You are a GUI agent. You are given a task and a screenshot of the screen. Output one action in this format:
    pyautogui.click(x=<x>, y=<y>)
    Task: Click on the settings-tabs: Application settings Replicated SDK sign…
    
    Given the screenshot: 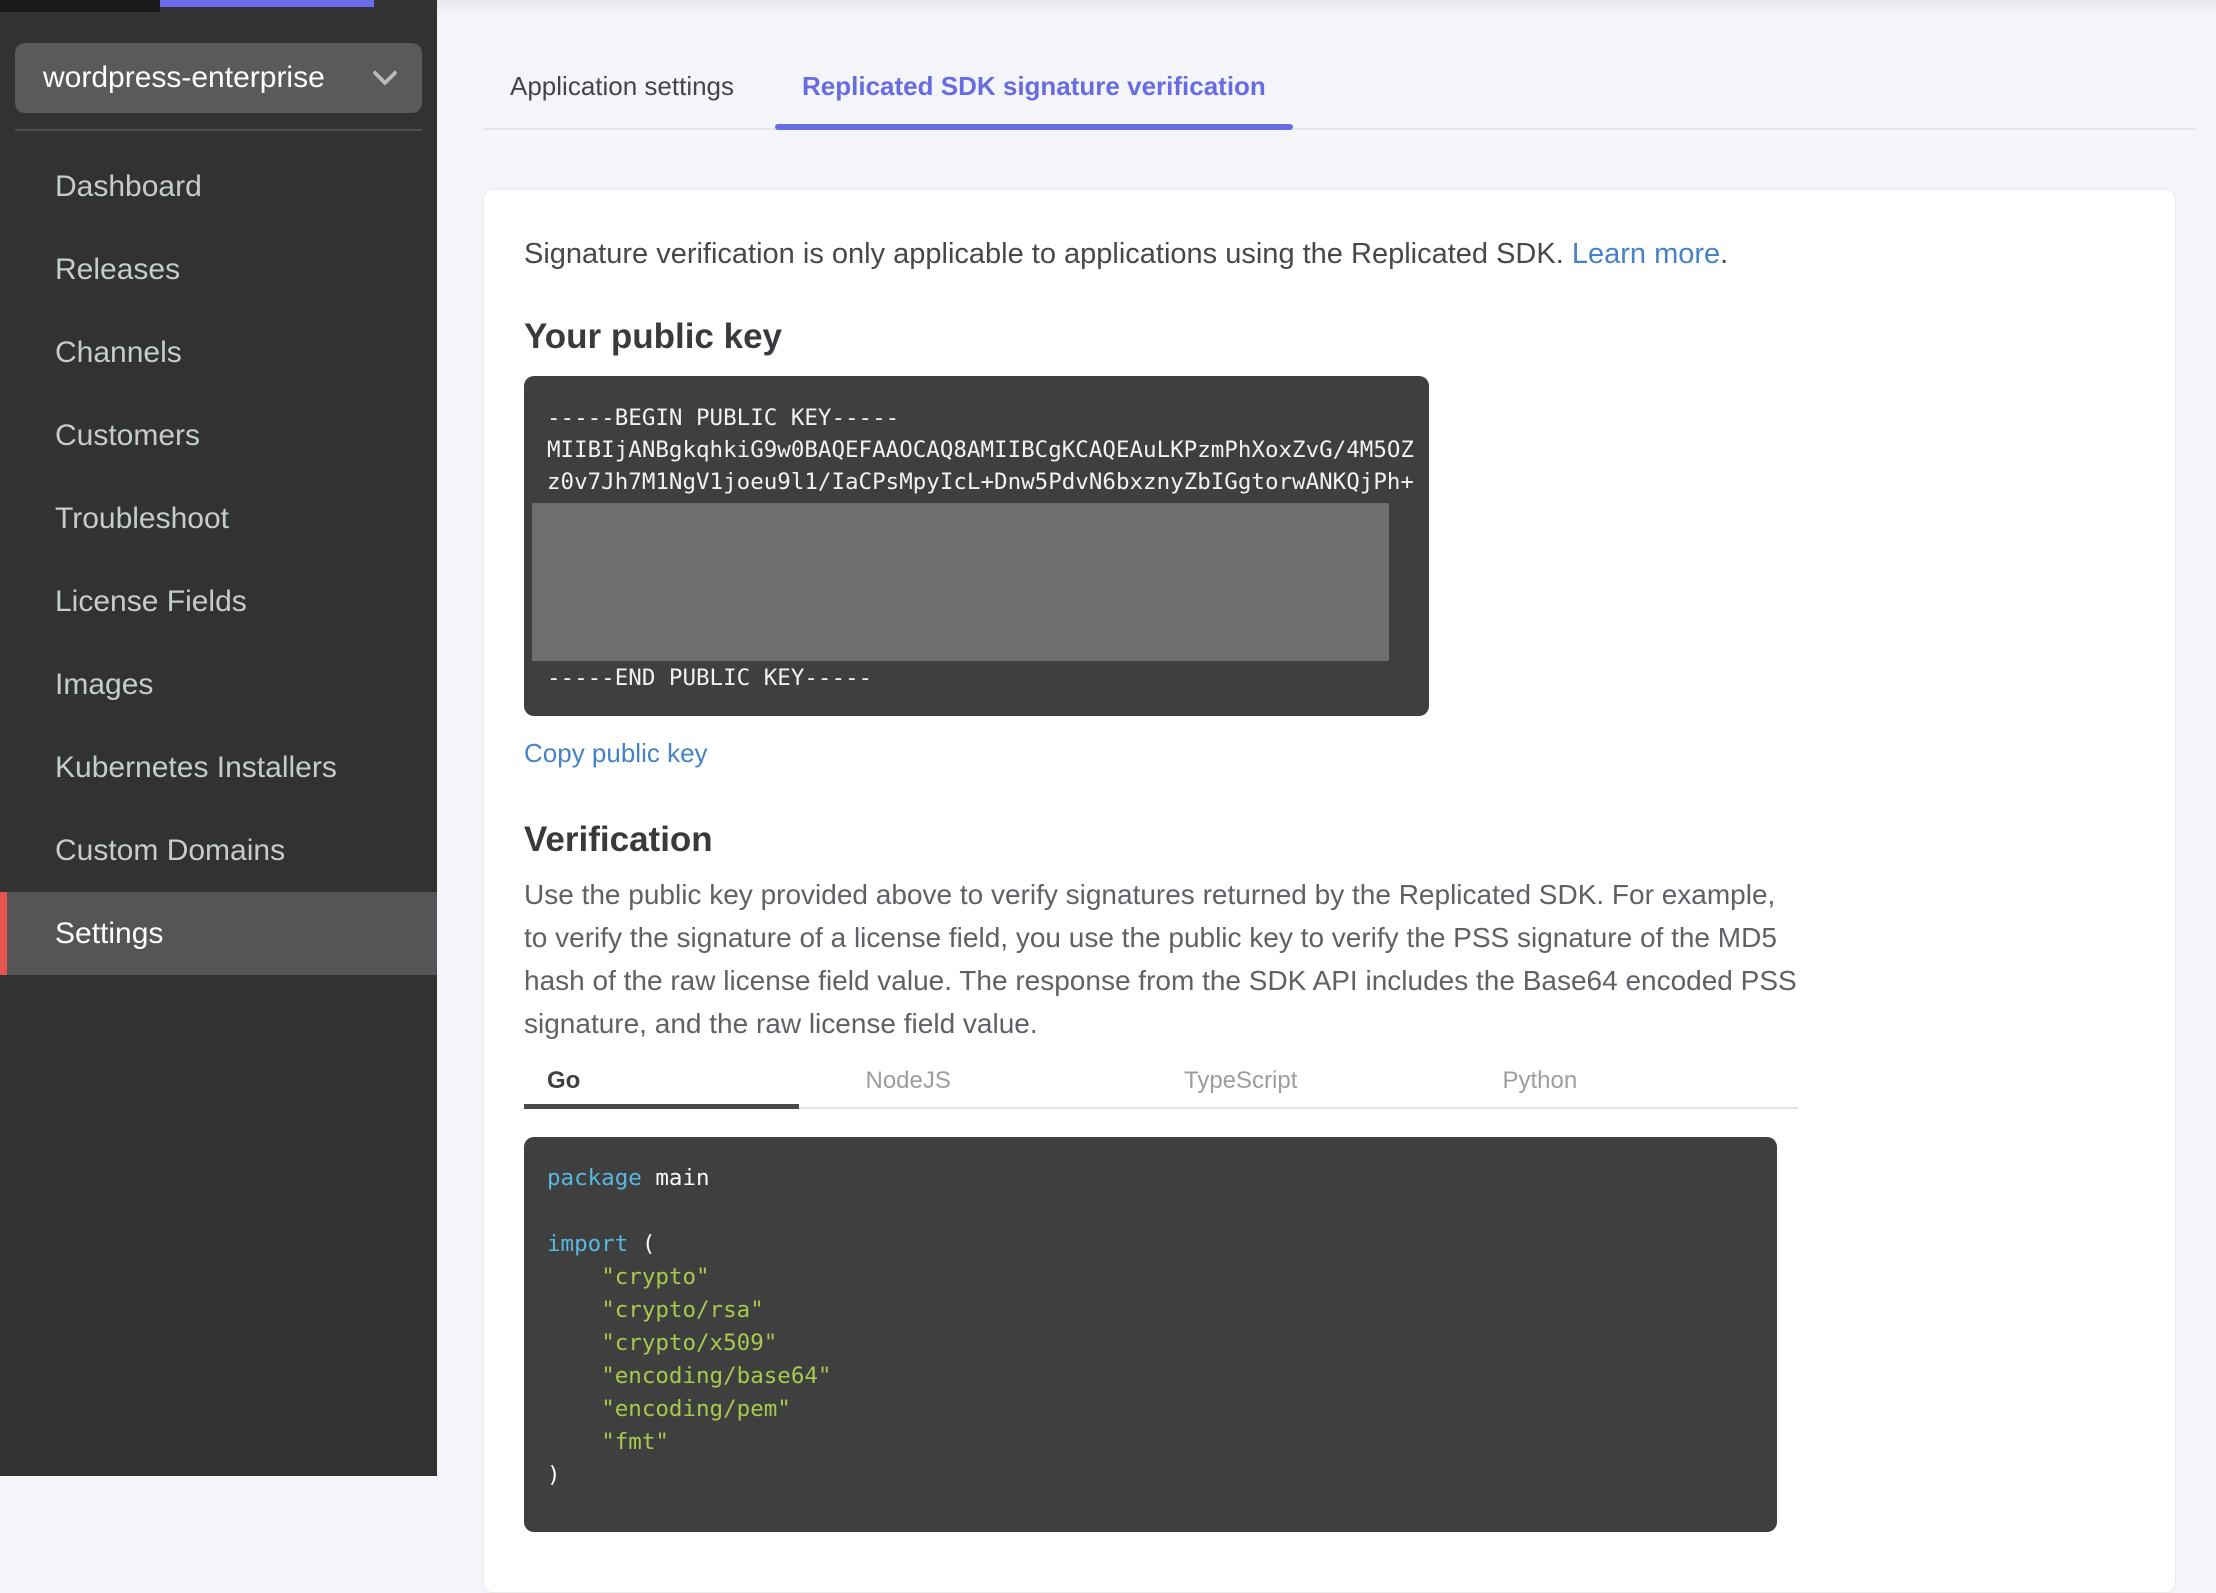 What is the action you would take?
    pyautogui.click(x=1339, y=93)
    